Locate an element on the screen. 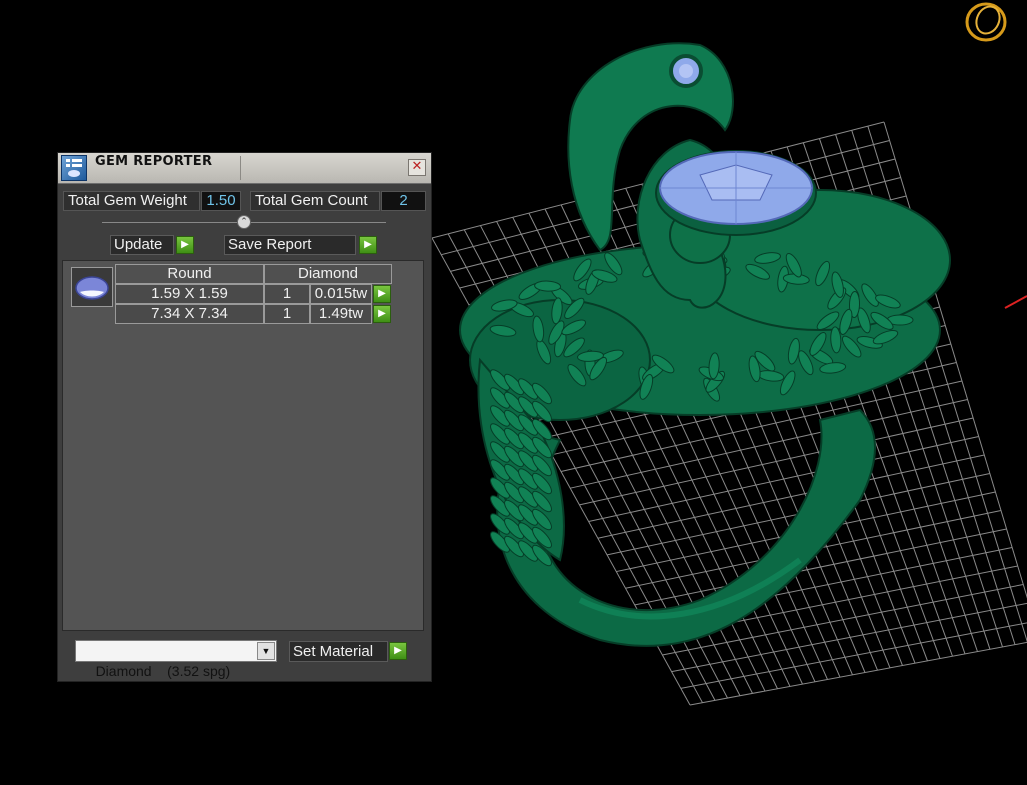  gem-icon is located at coordinates (92, 287).